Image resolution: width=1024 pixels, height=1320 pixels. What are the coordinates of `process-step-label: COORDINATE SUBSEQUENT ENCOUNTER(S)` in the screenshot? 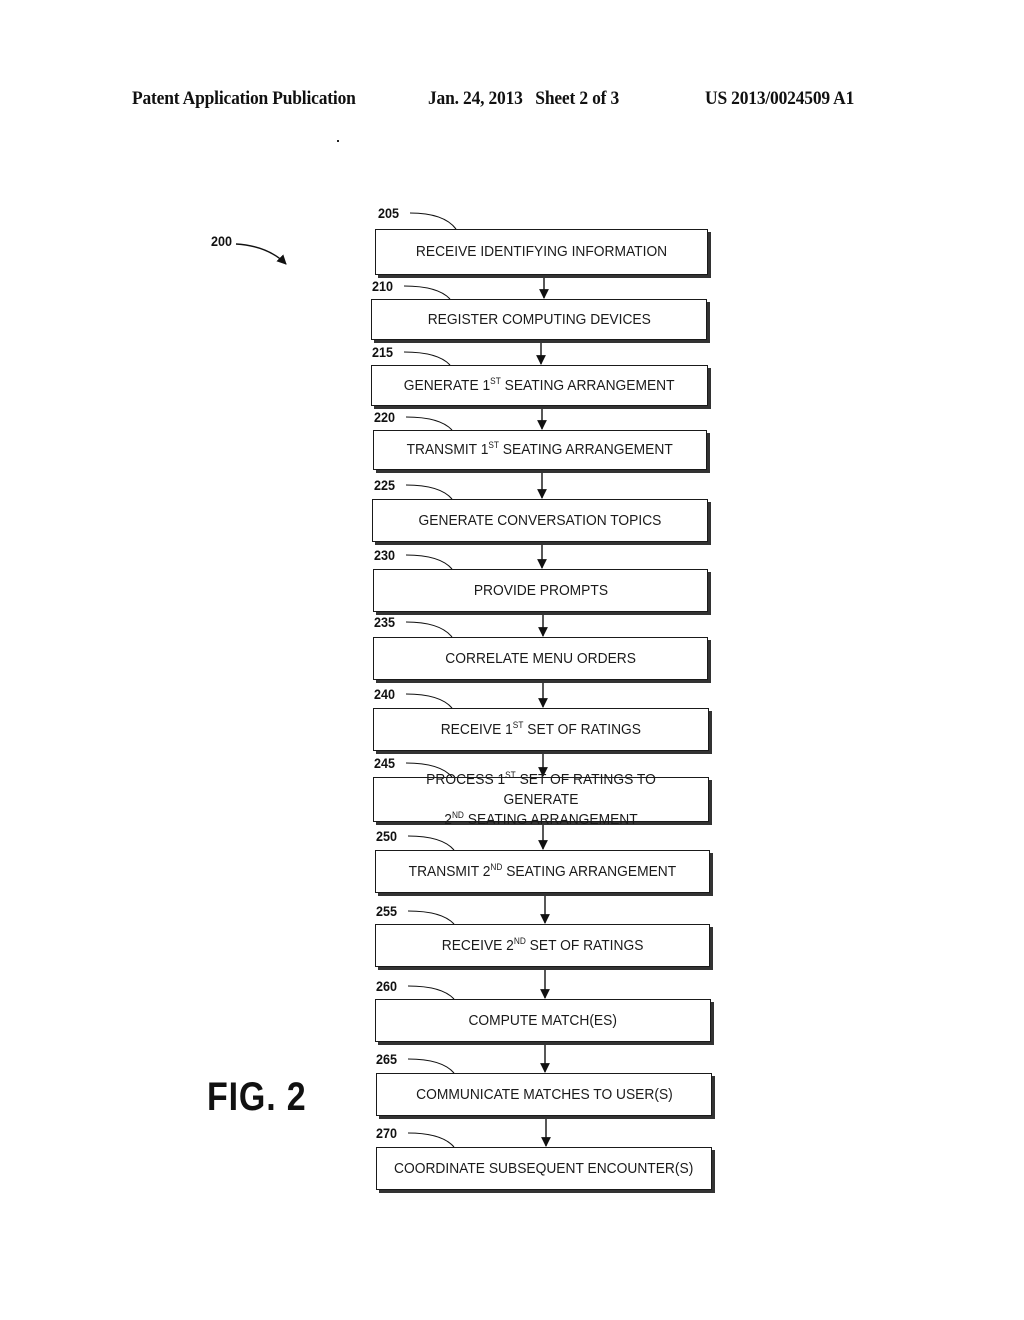 It's located at (544, 1168).